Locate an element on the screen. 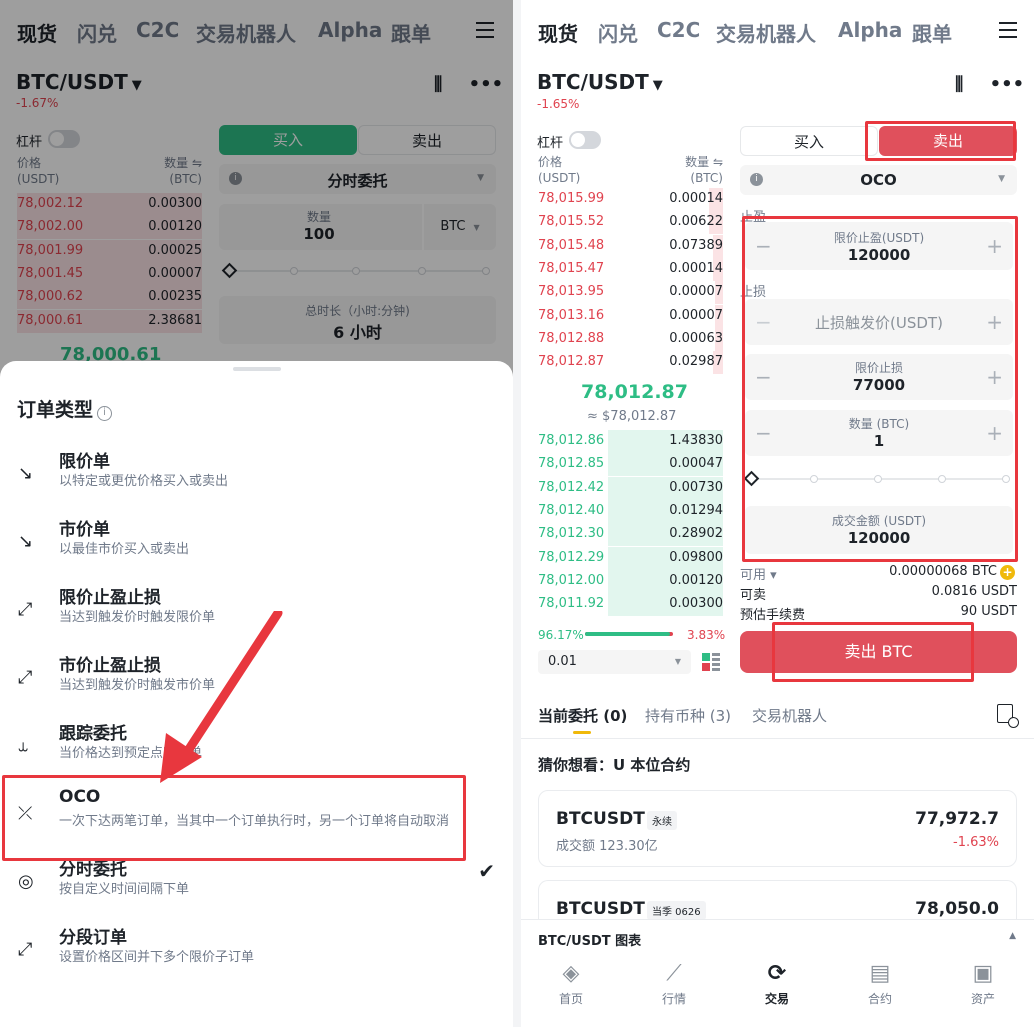  order-type-name: 分段订单 is located at coordinates (93, 938).